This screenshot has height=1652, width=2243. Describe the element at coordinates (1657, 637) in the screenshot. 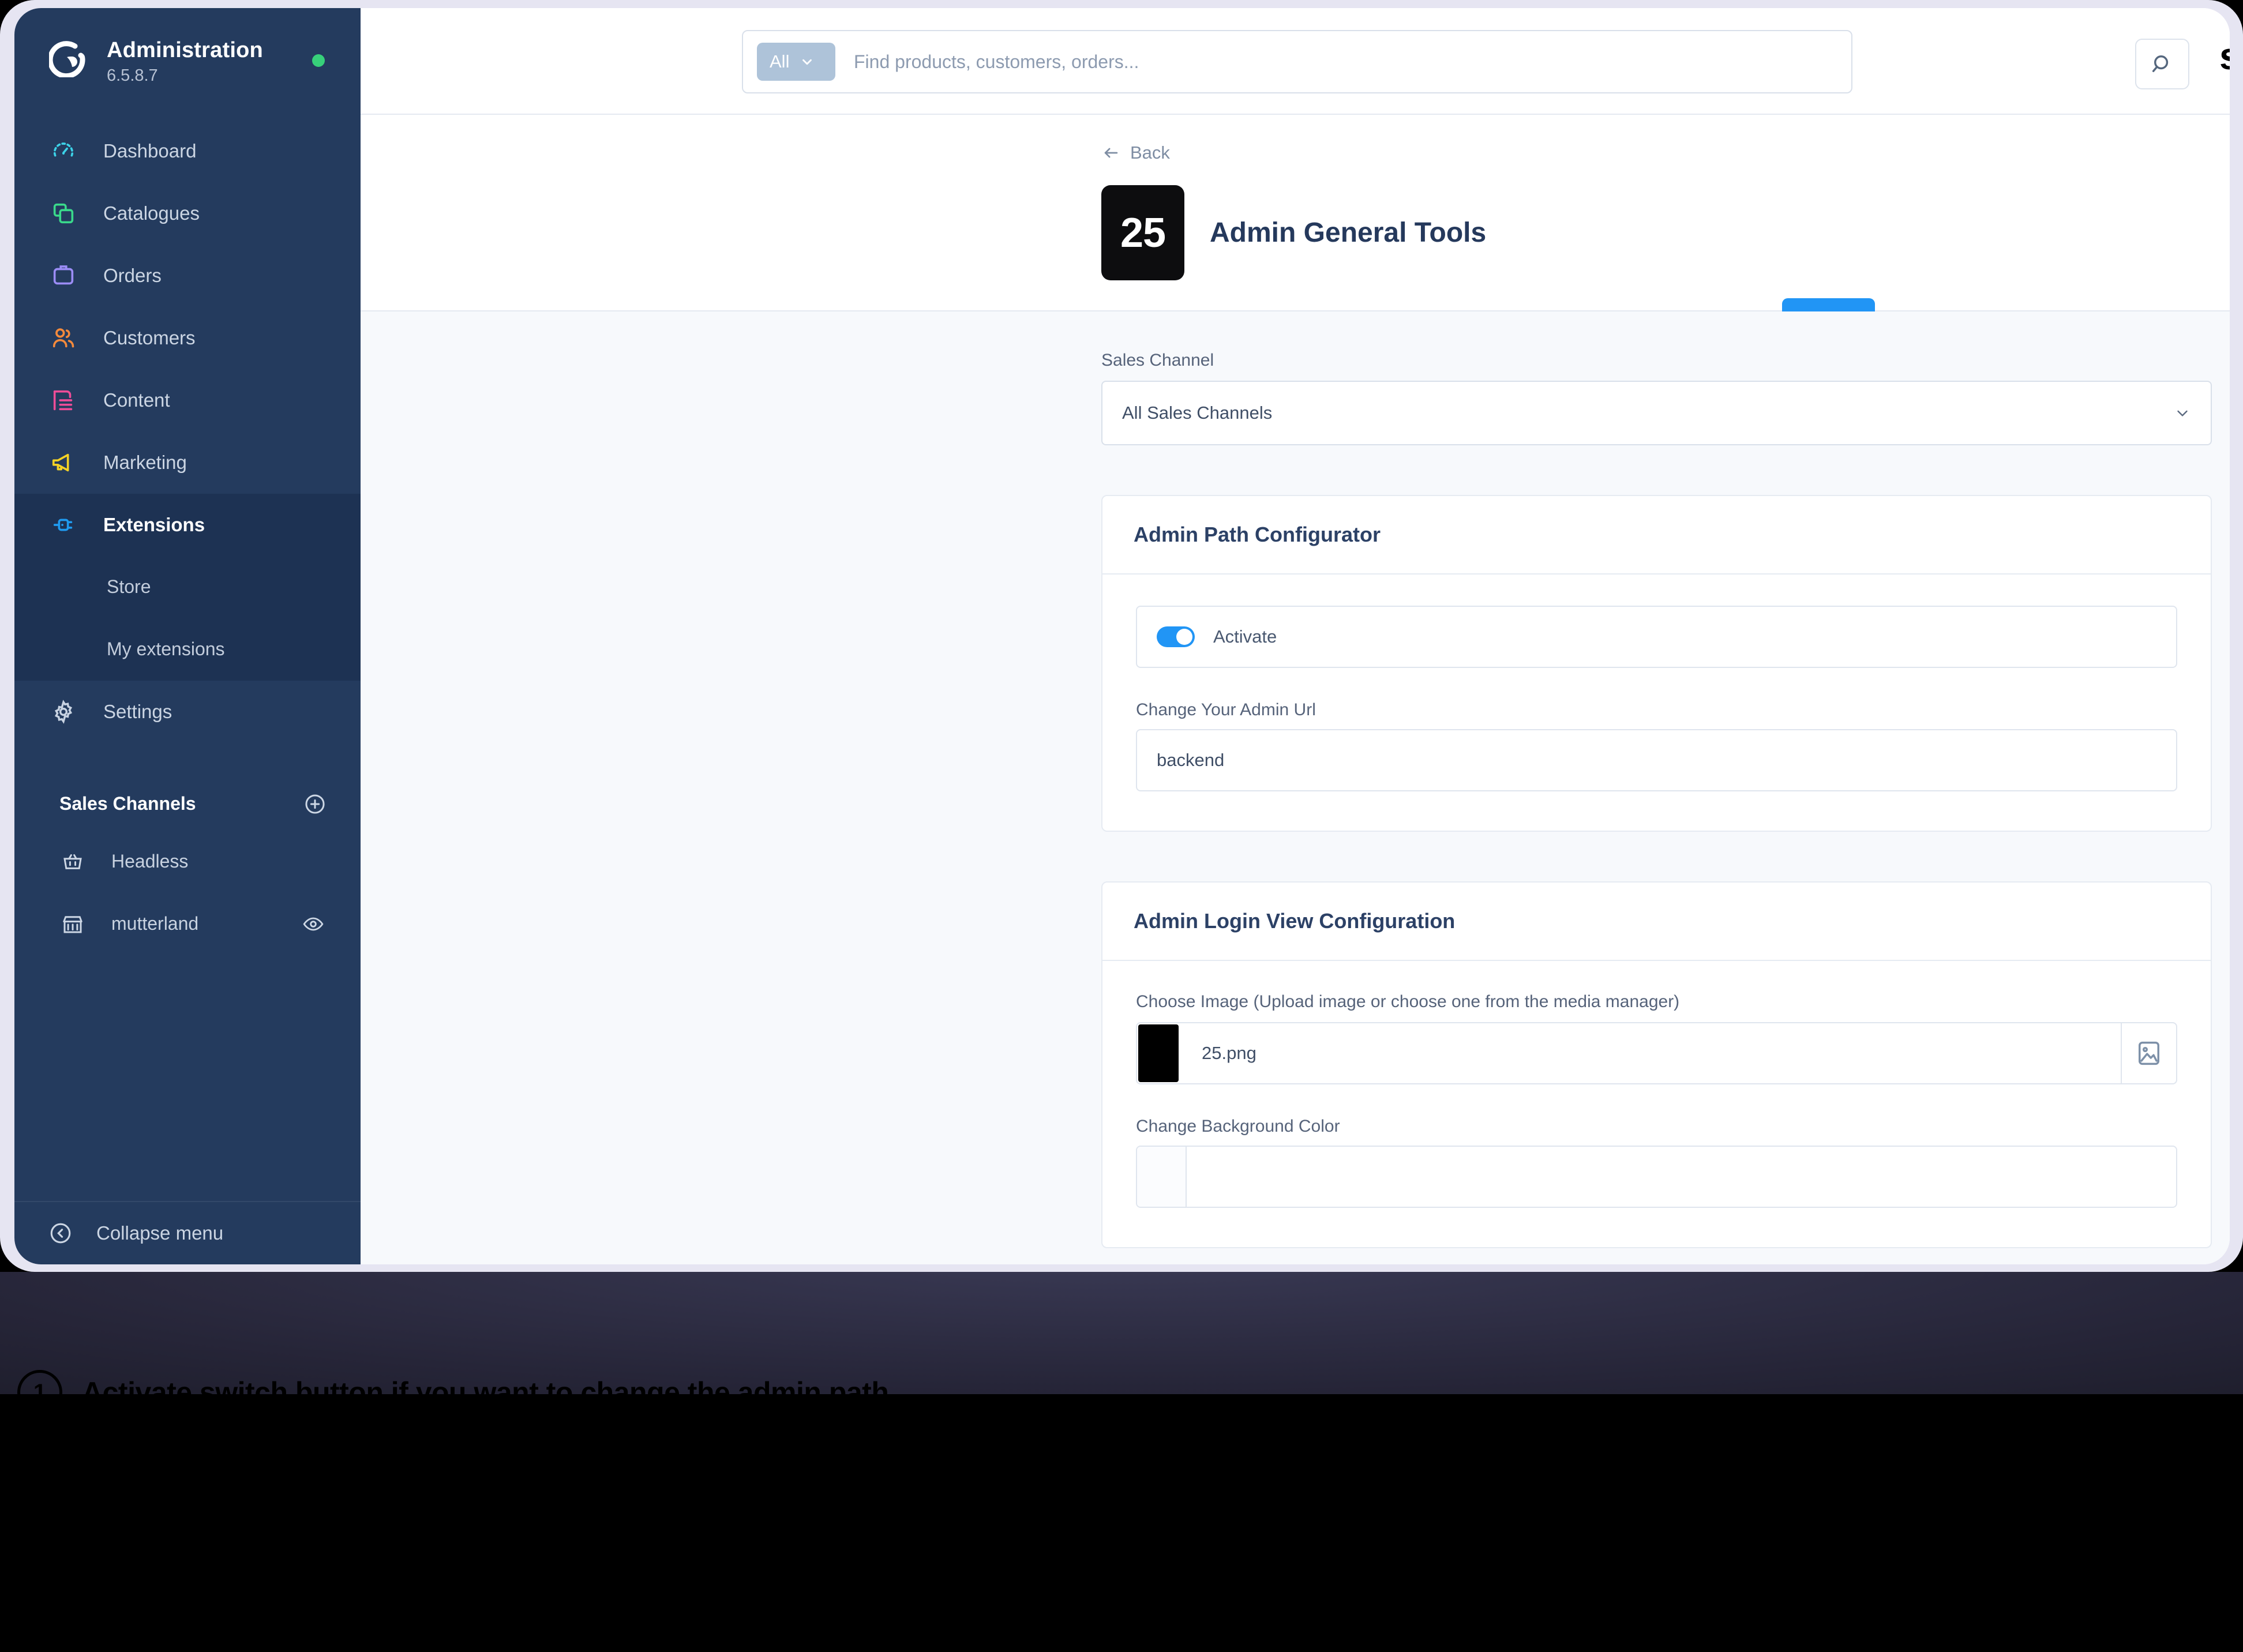

I see `activate-toggle-row: Activate` at that location.